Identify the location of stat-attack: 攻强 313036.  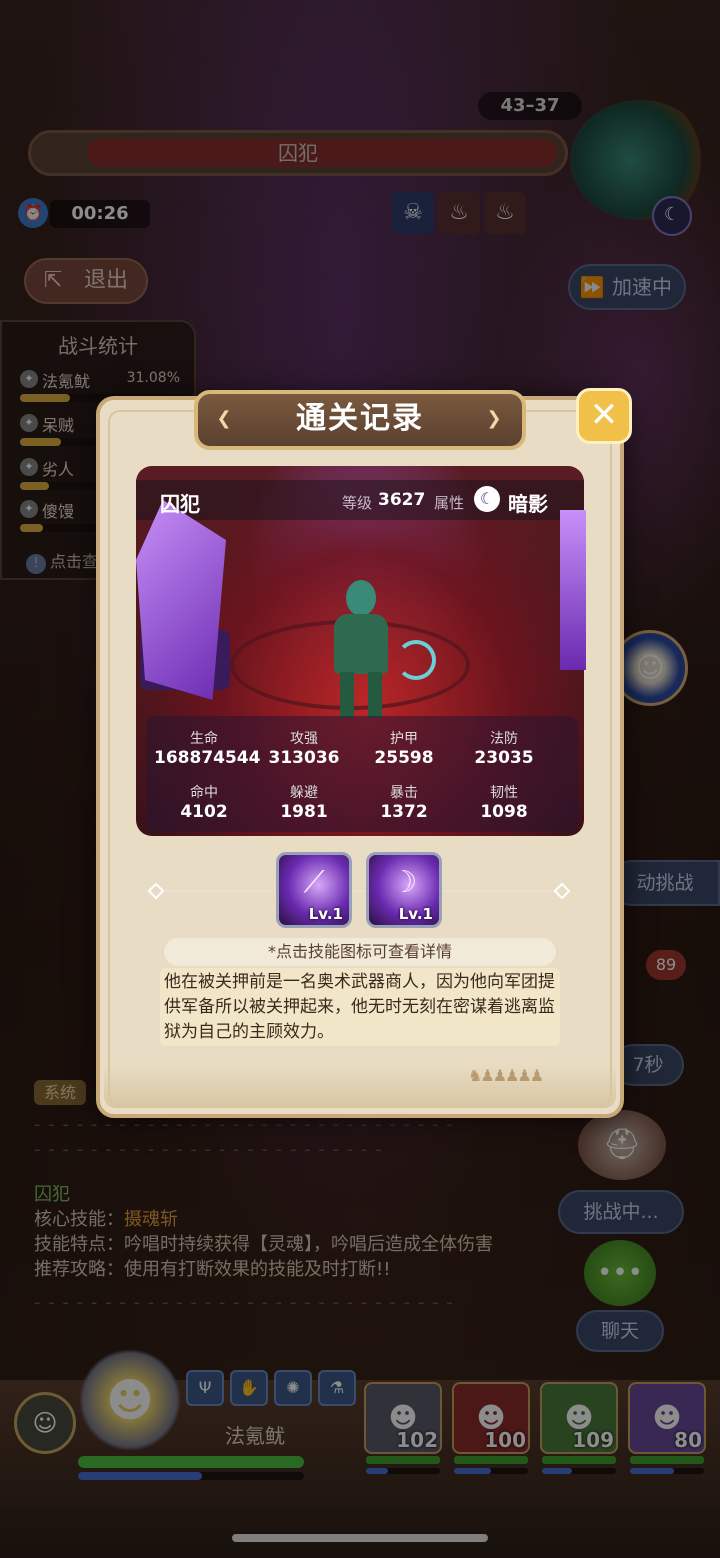
(304, 749).